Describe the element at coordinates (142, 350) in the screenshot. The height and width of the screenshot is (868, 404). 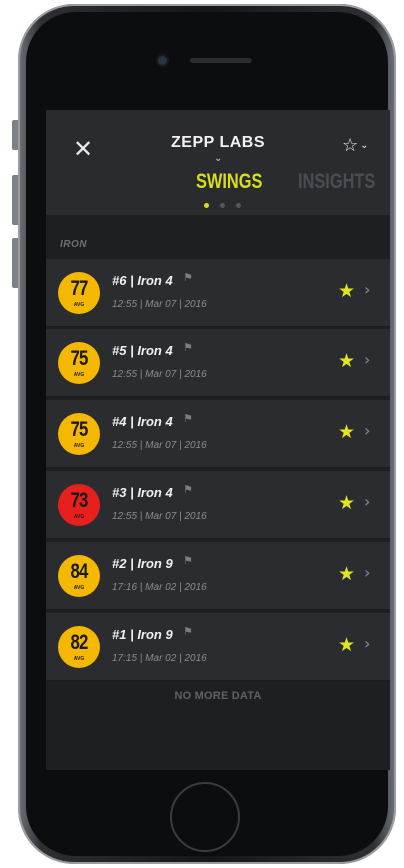
I see `swing-title: #5 | Iron 4` at that location.